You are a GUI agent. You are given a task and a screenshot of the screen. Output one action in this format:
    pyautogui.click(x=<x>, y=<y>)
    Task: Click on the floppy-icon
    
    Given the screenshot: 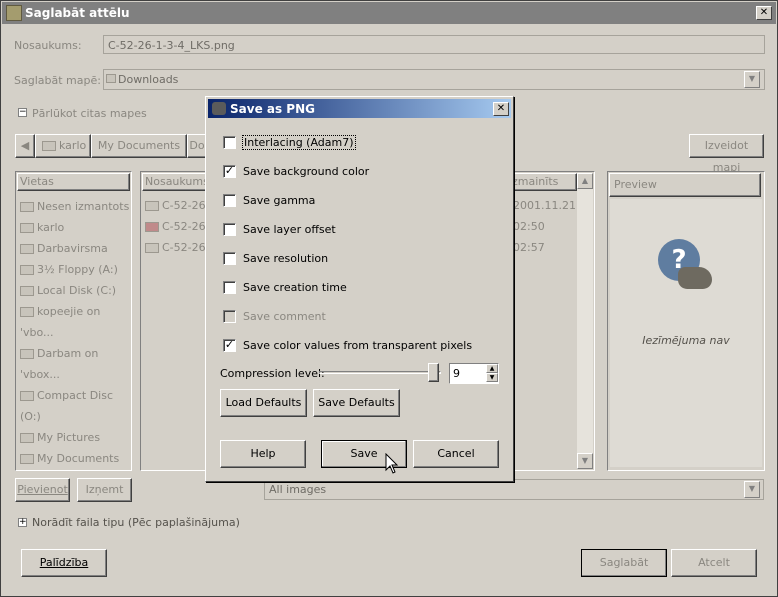 What is the action you would take?
    pyautogui.click(x=27, y=270)
    